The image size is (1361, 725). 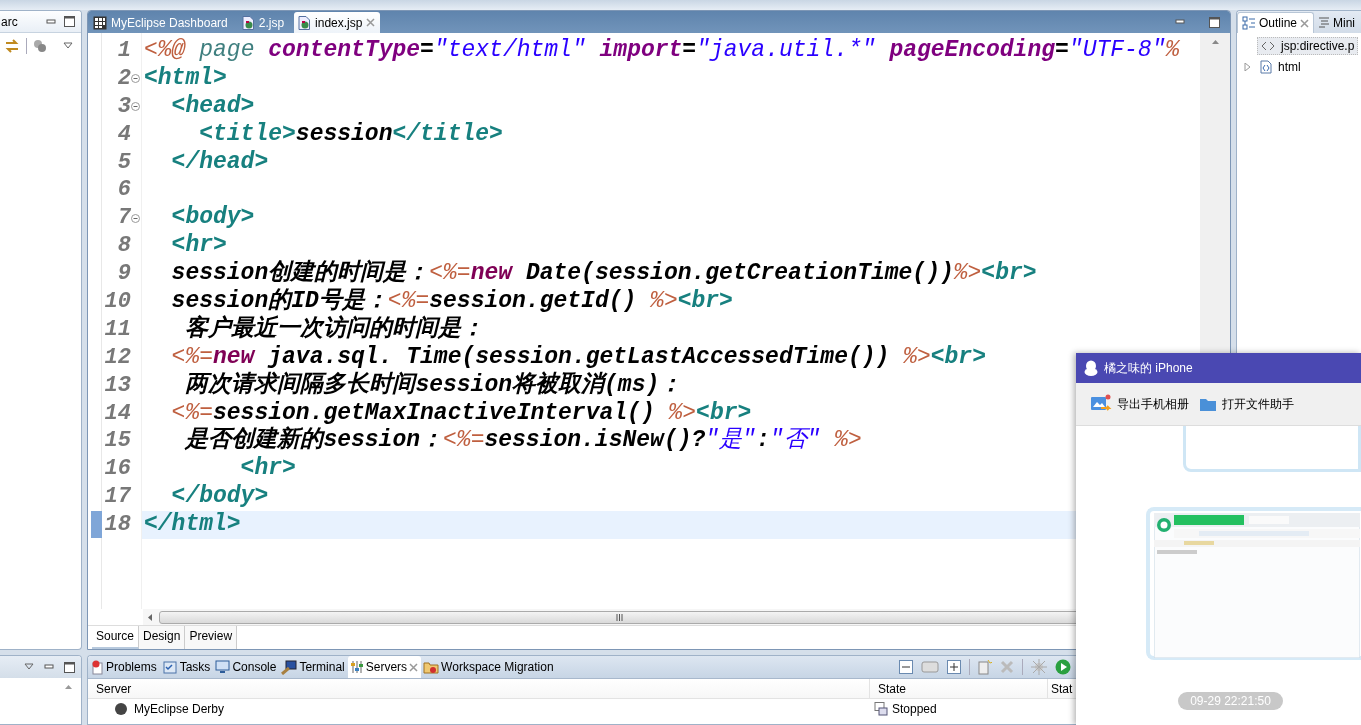 What do you see at coordinates (337, 22) in the screenshot?
I see `editor-tab: index.jsp` at bounding box center [337, 22].